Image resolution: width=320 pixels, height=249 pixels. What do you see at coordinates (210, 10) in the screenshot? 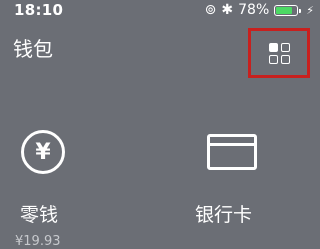
I see `orientation-lock-icon: ⊚` at bounding box center [210, 10].